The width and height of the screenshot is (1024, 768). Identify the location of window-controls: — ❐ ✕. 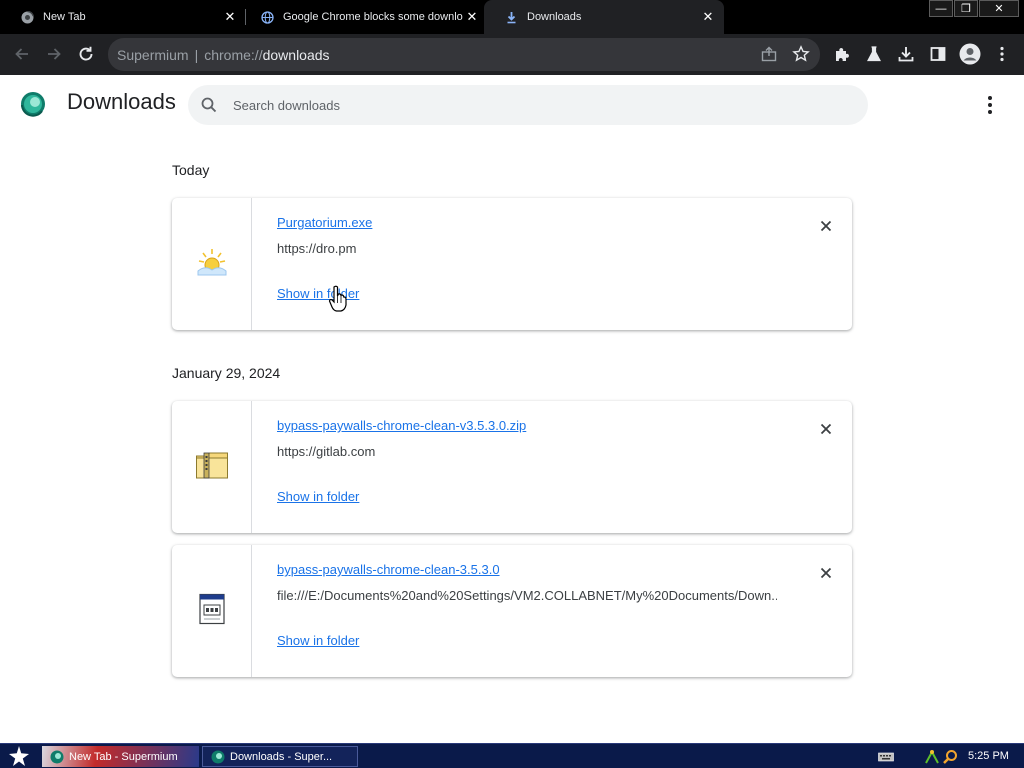
(973, 8).